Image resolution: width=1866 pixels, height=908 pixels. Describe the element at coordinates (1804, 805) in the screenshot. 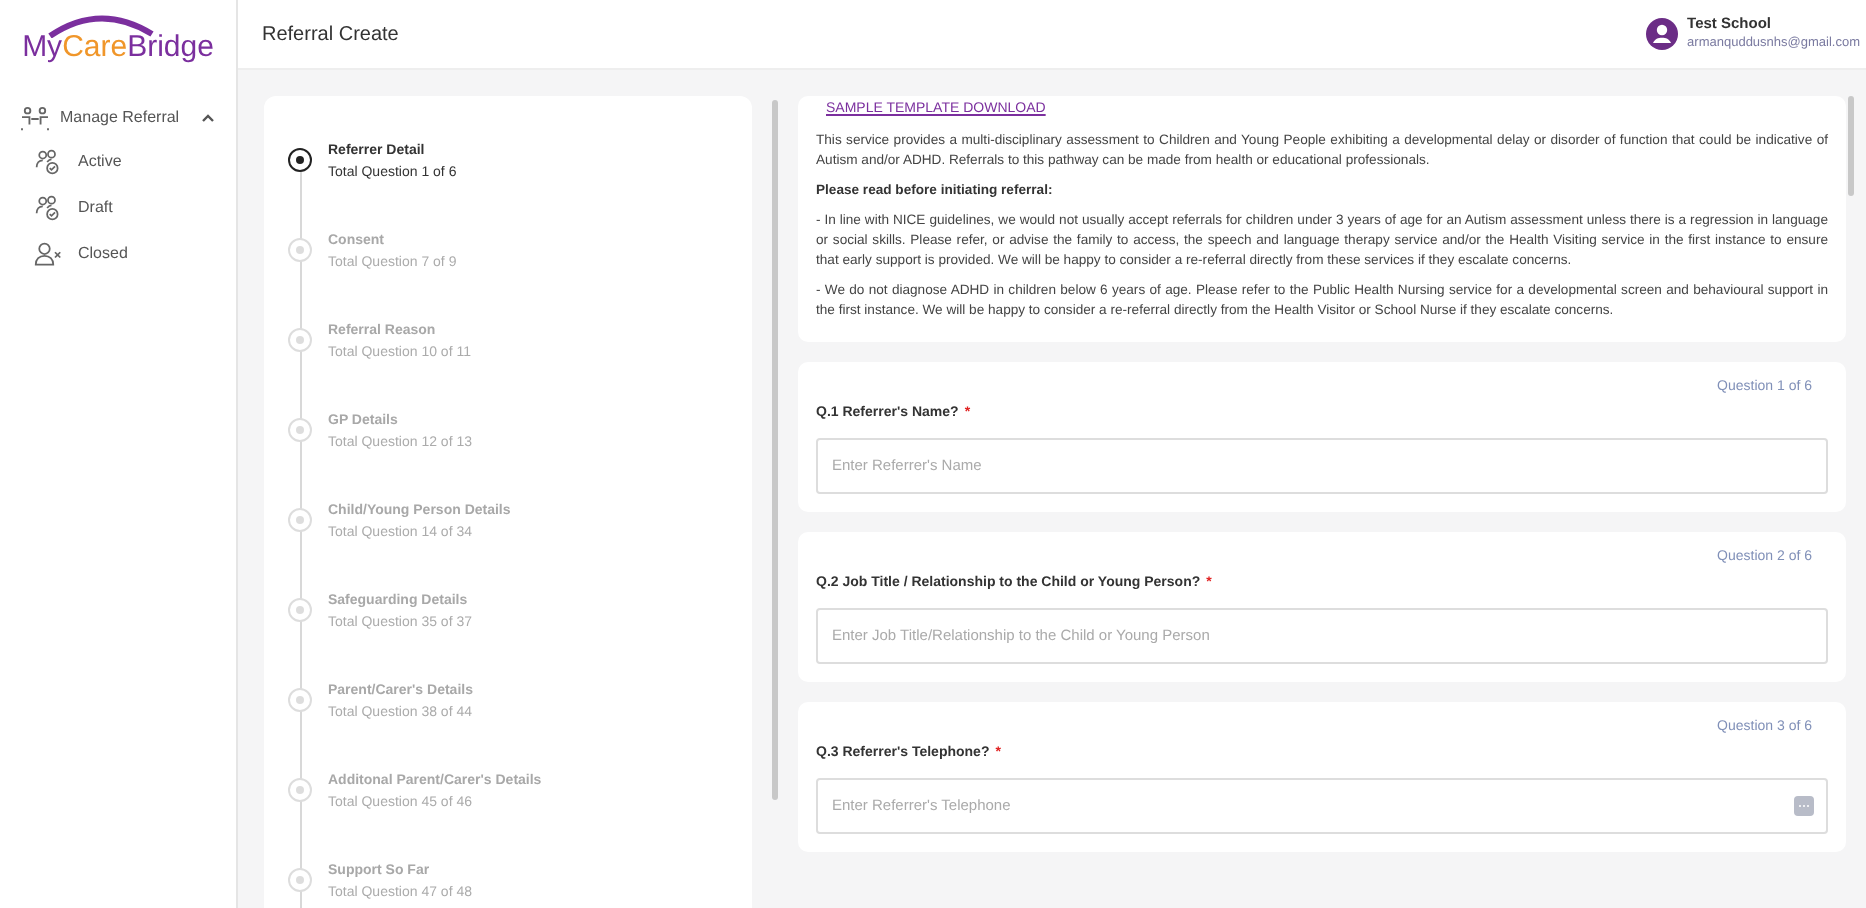

I see `keypad-icon` at that location.